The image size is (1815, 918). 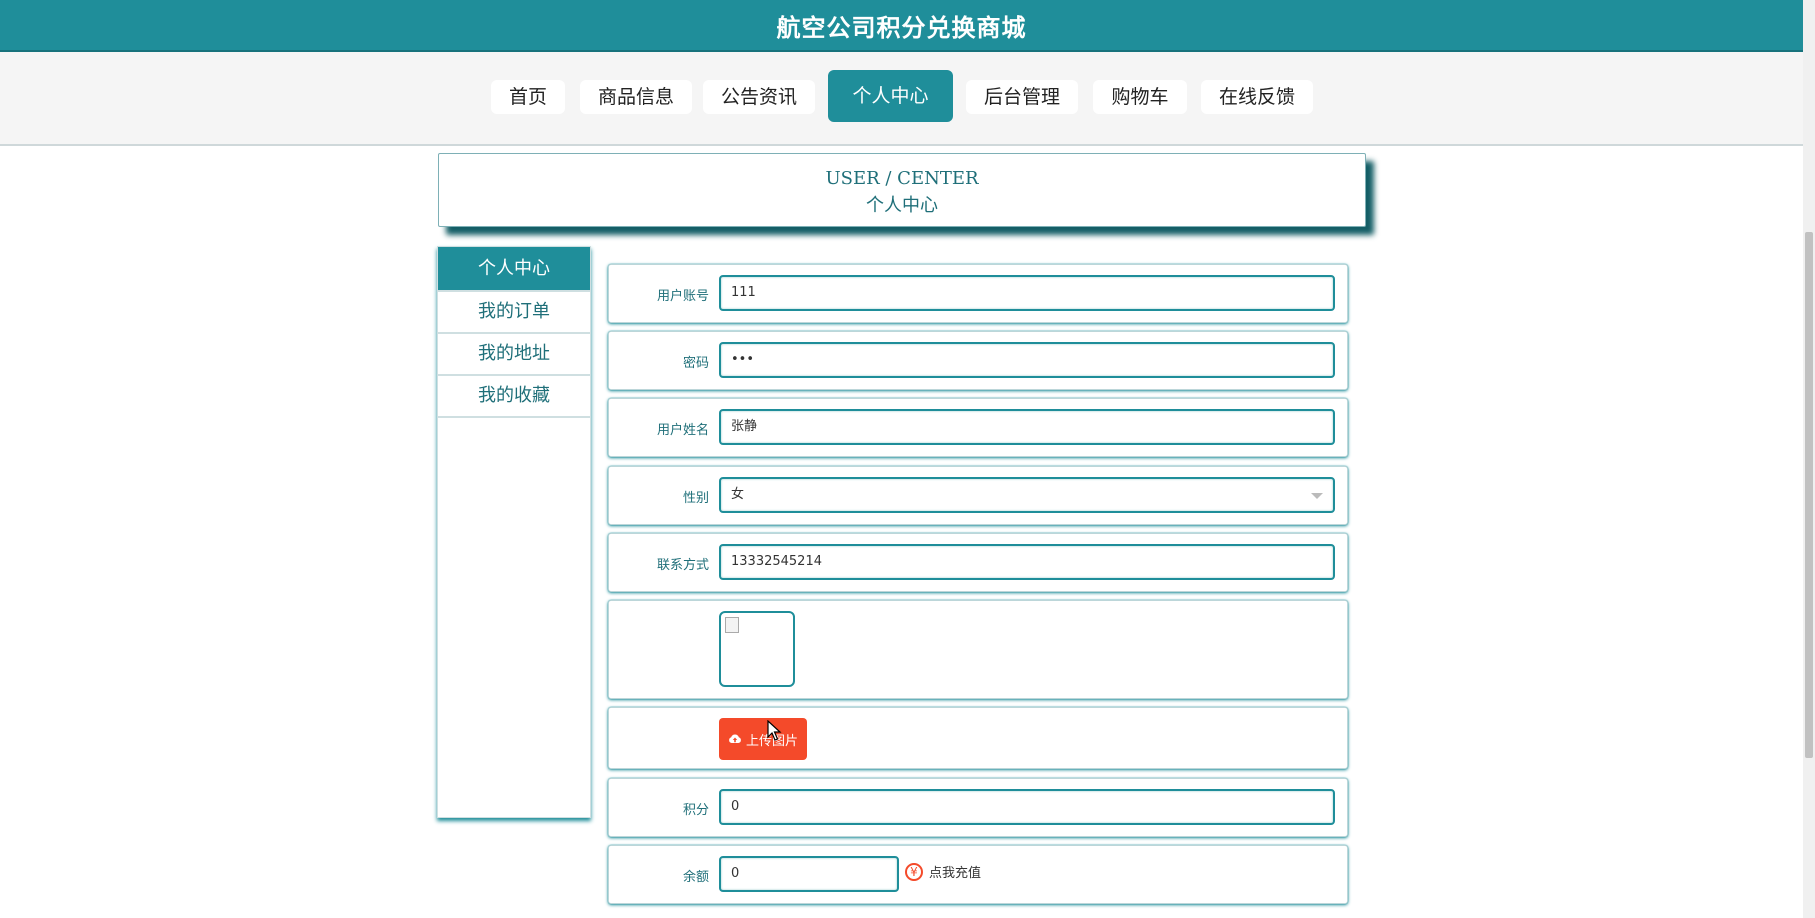 I want to click on balance-label: 余额, so click(x=695, y=877).